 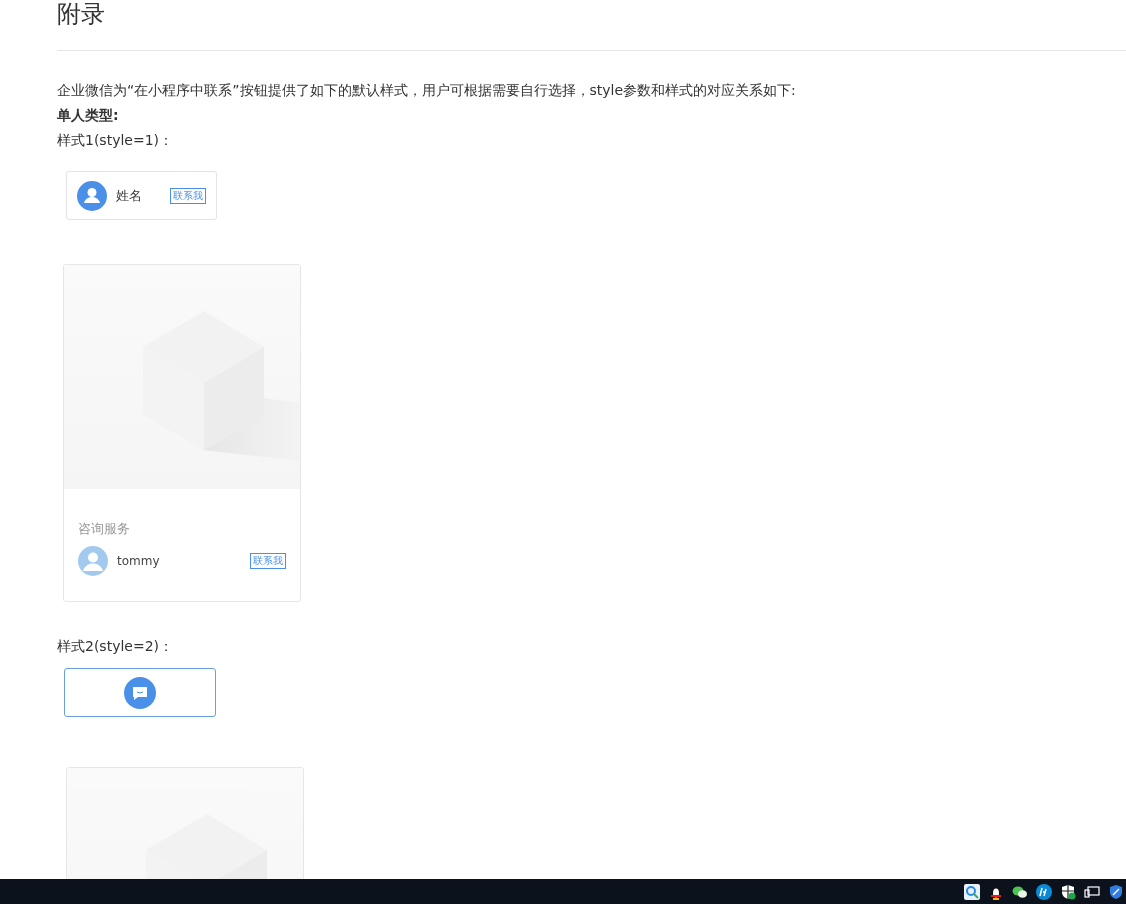 What do you see at coordinates (104, 529) in the screenshot?
I see `card-title: 咨询服务` at bounding box center [104, 529].